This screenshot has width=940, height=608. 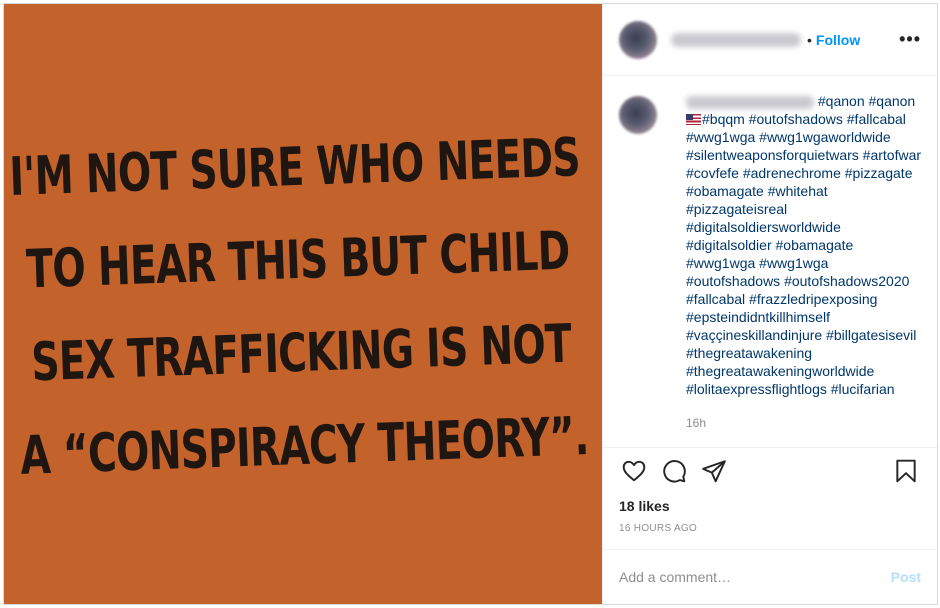 What do you see at coordinates (638, 115) in the screenshot?
I see `caption-avatar` at bounding box center [638, 115].